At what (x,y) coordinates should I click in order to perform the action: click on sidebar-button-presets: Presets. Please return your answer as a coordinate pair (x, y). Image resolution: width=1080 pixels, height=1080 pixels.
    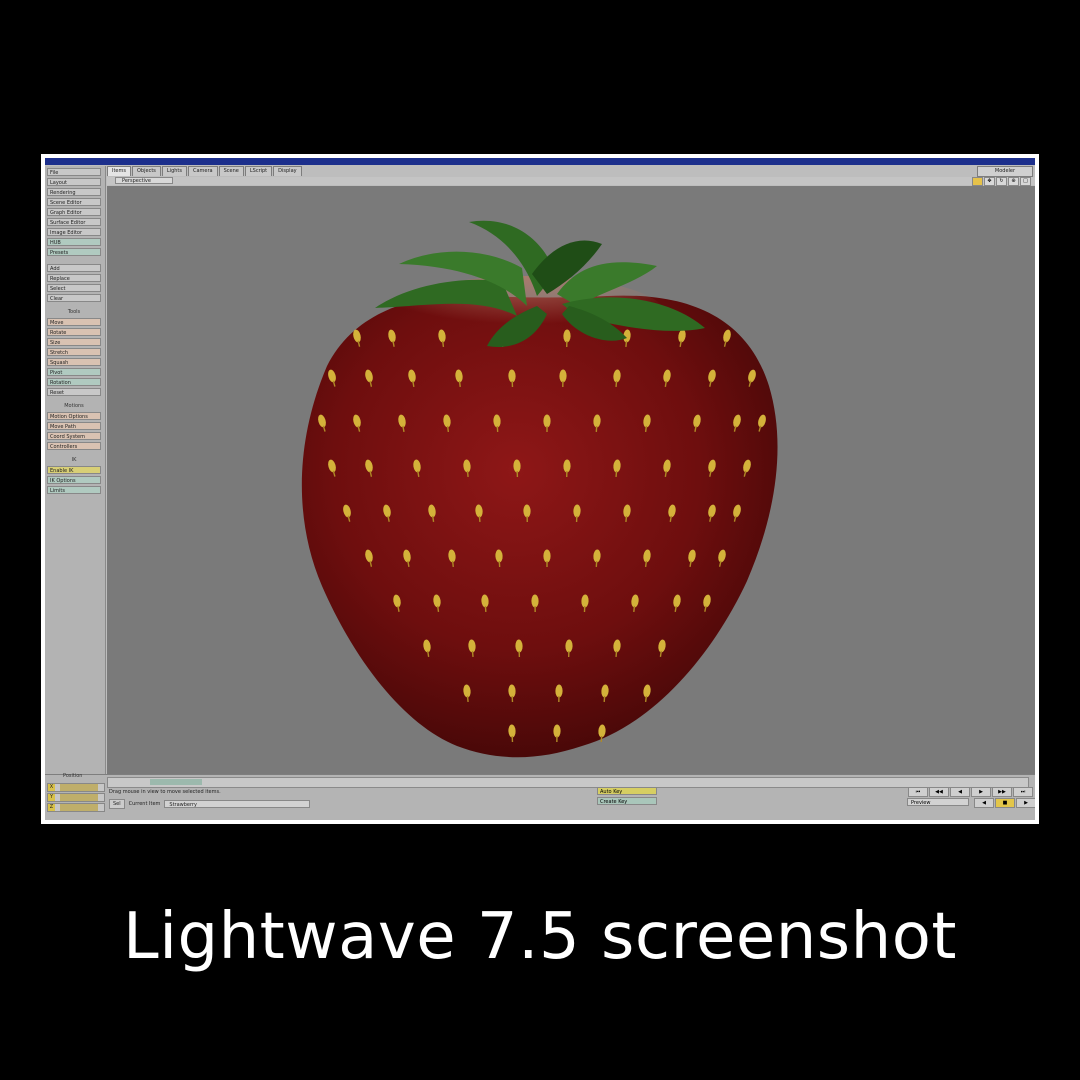
    Looking at the image, I should click on (74, 252).